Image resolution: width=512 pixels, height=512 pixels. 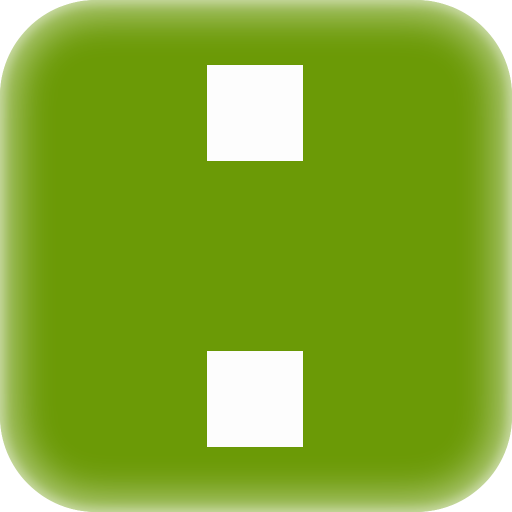 I want to click on colon-top-square, so click(x=255, y=113).